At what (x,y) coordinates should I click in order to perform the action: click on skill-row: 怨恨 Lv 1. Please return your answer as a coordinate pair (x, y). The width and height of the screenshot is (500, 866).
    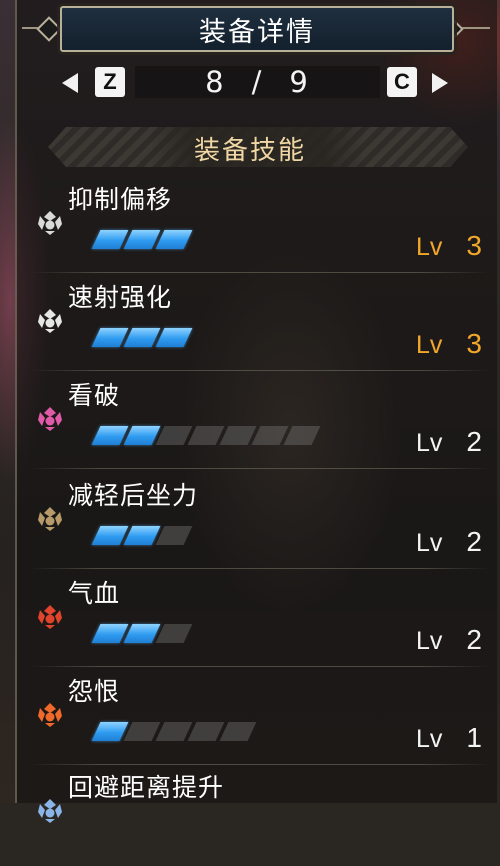
    Looking at the image, I should click on (250, 721).